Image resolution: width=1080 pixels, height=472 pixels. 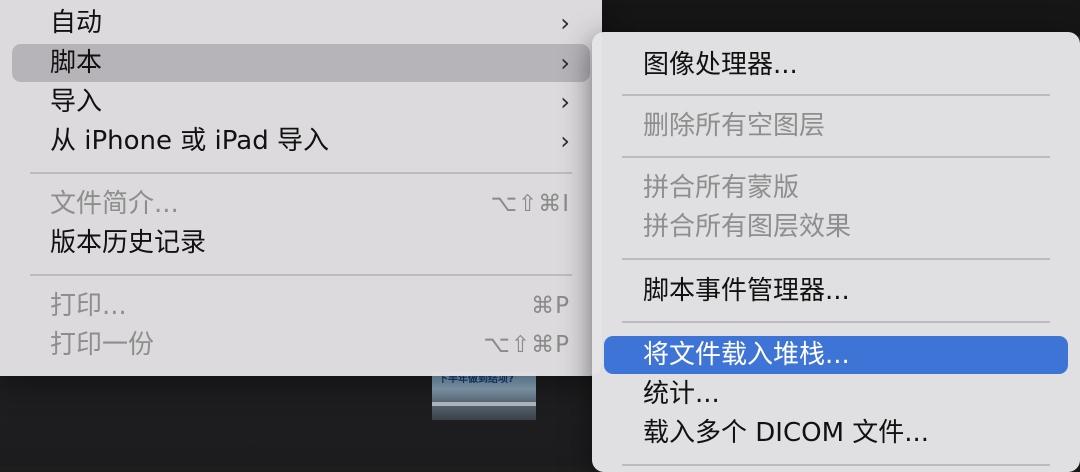 What do you see at coordinates (484, 396) in the screenshot?
I see `document-thumbnail: 下半年做到结项?` at bounding box center [484, 396].